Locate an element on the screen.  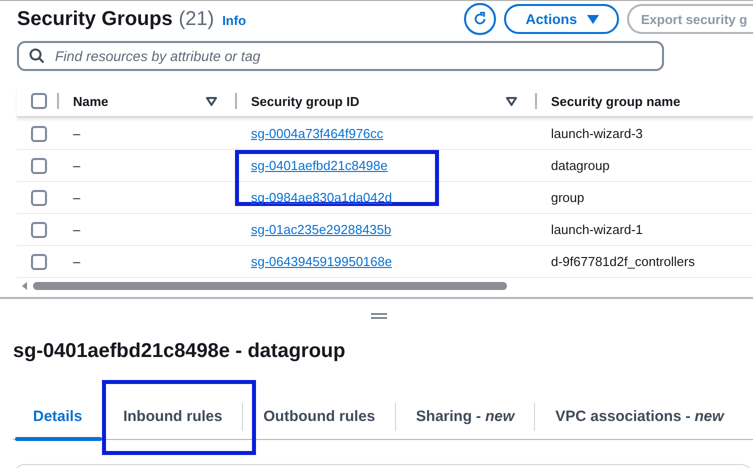
tab: Sharing - new is located at coordinates (465, 416).